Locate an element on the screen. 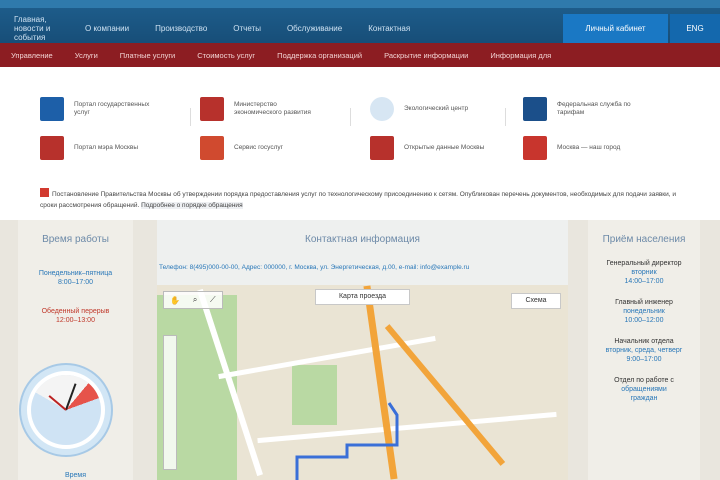 The height and width of the screenshot is (480, 720). partner-label: Москва — наш город is located at coordinates (589, 147).